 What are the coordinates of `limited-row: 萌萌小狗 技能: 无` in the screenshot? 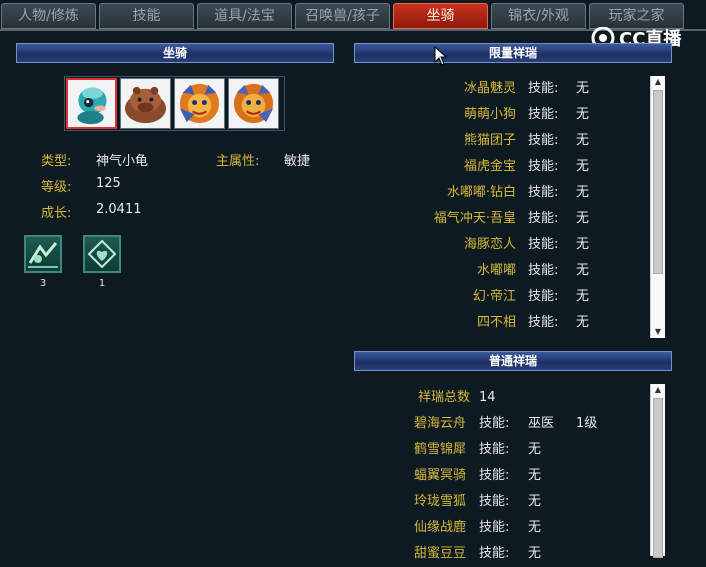 It's located at (499, 115).